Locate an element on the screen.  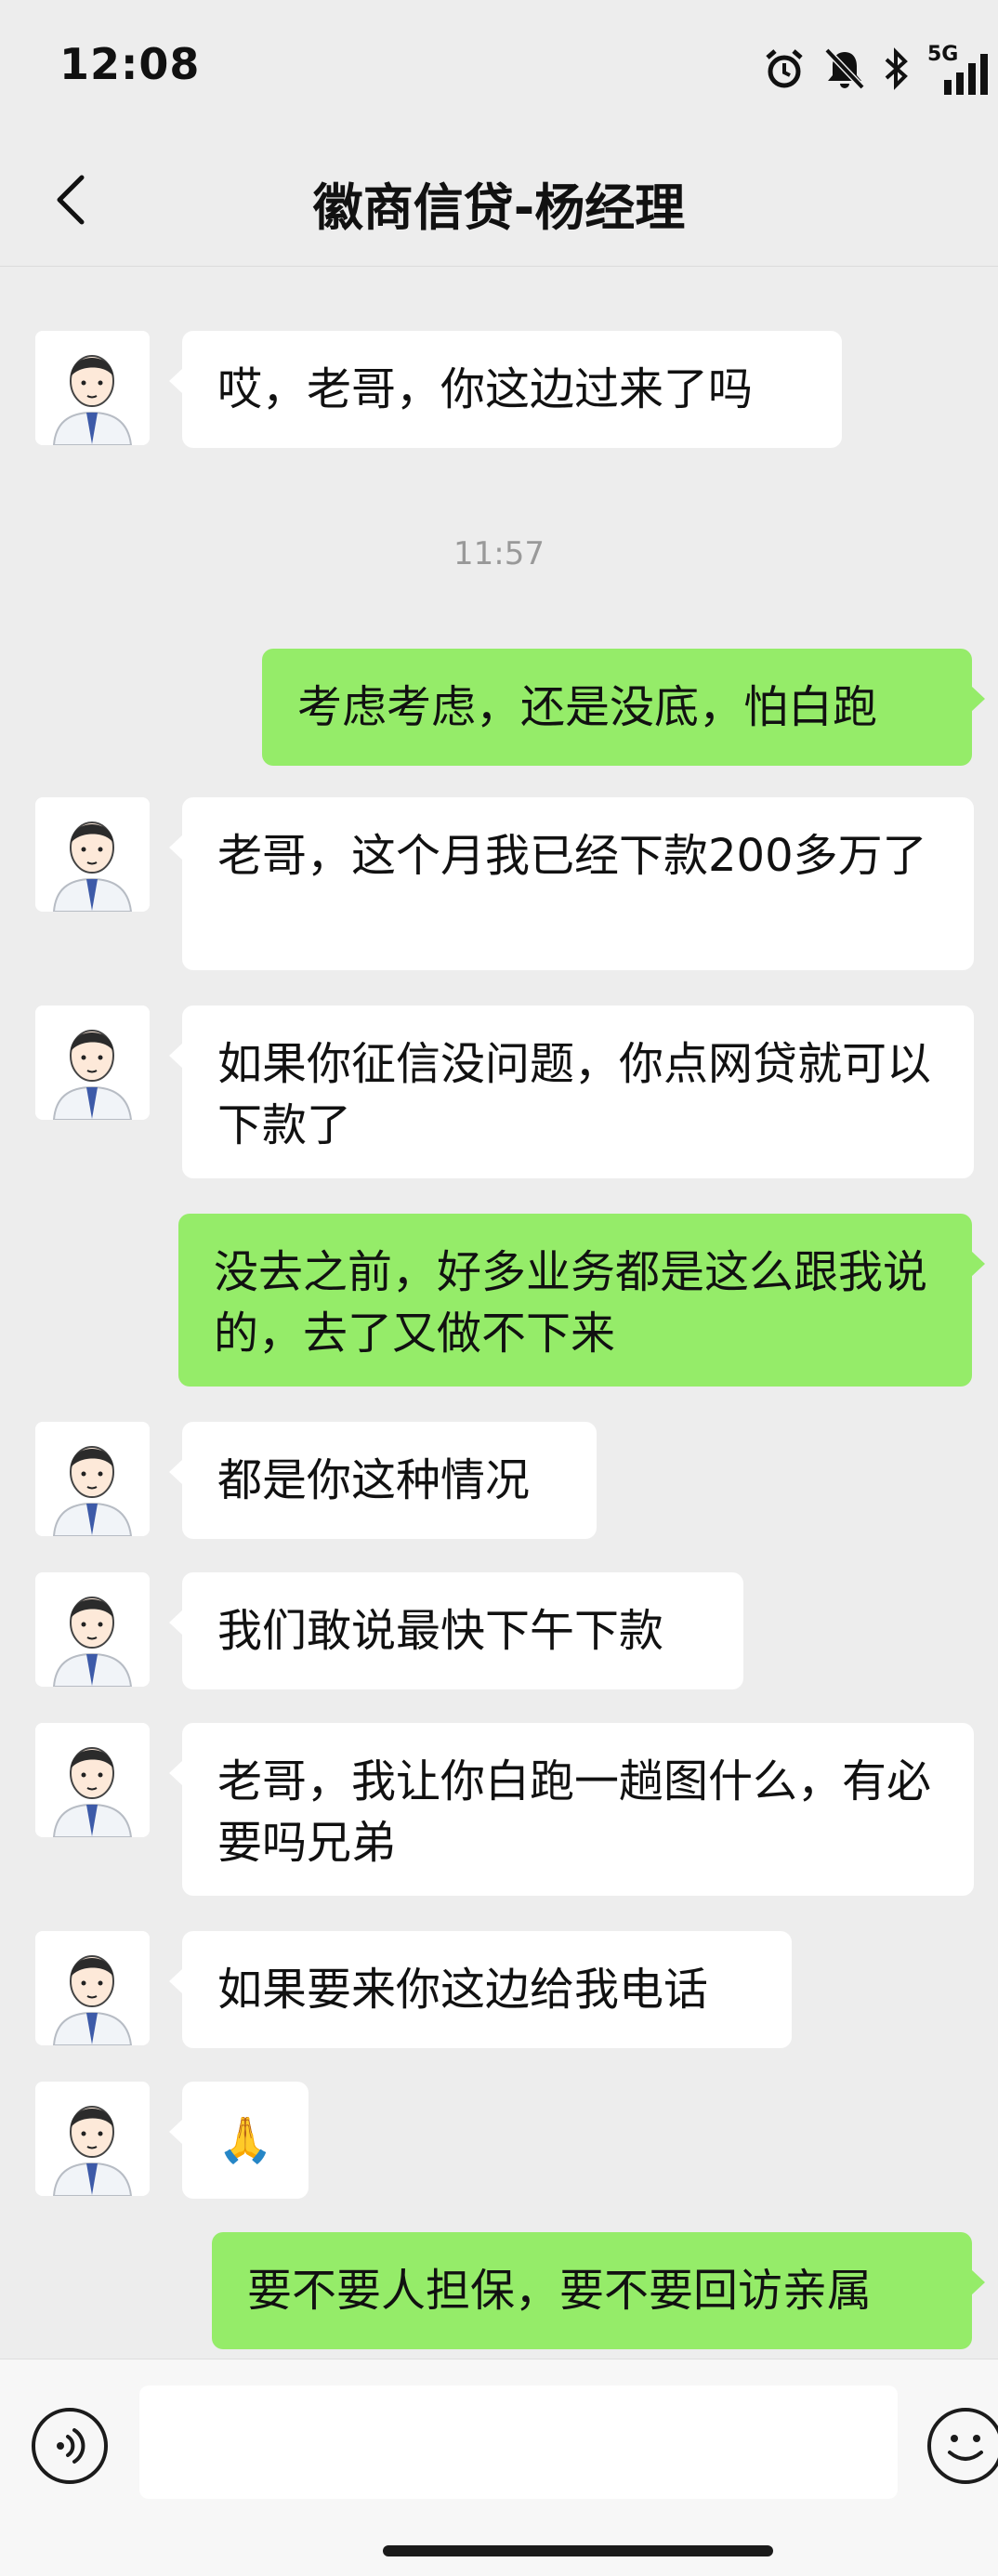
message-text: 如果你征信没问题，你点网贷就可以下款了 is located at coordinates (574, 1094).